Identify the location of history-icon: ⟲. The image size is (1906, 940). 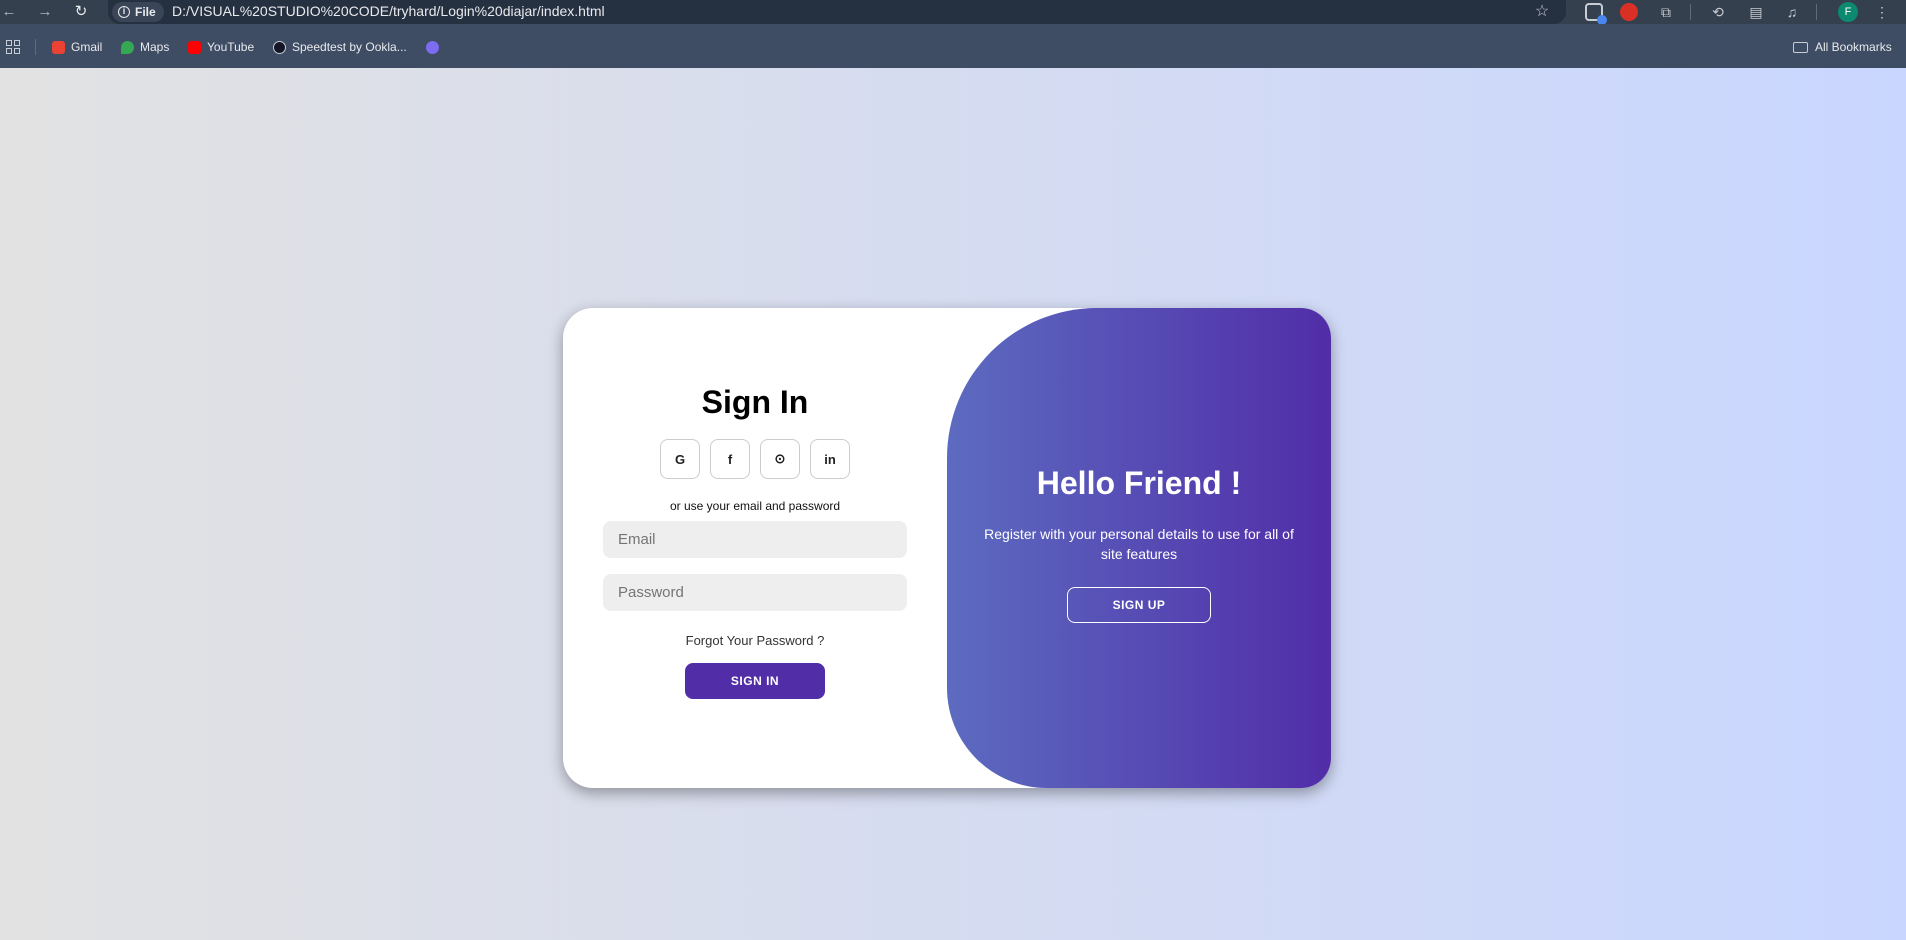
(1718, 12).